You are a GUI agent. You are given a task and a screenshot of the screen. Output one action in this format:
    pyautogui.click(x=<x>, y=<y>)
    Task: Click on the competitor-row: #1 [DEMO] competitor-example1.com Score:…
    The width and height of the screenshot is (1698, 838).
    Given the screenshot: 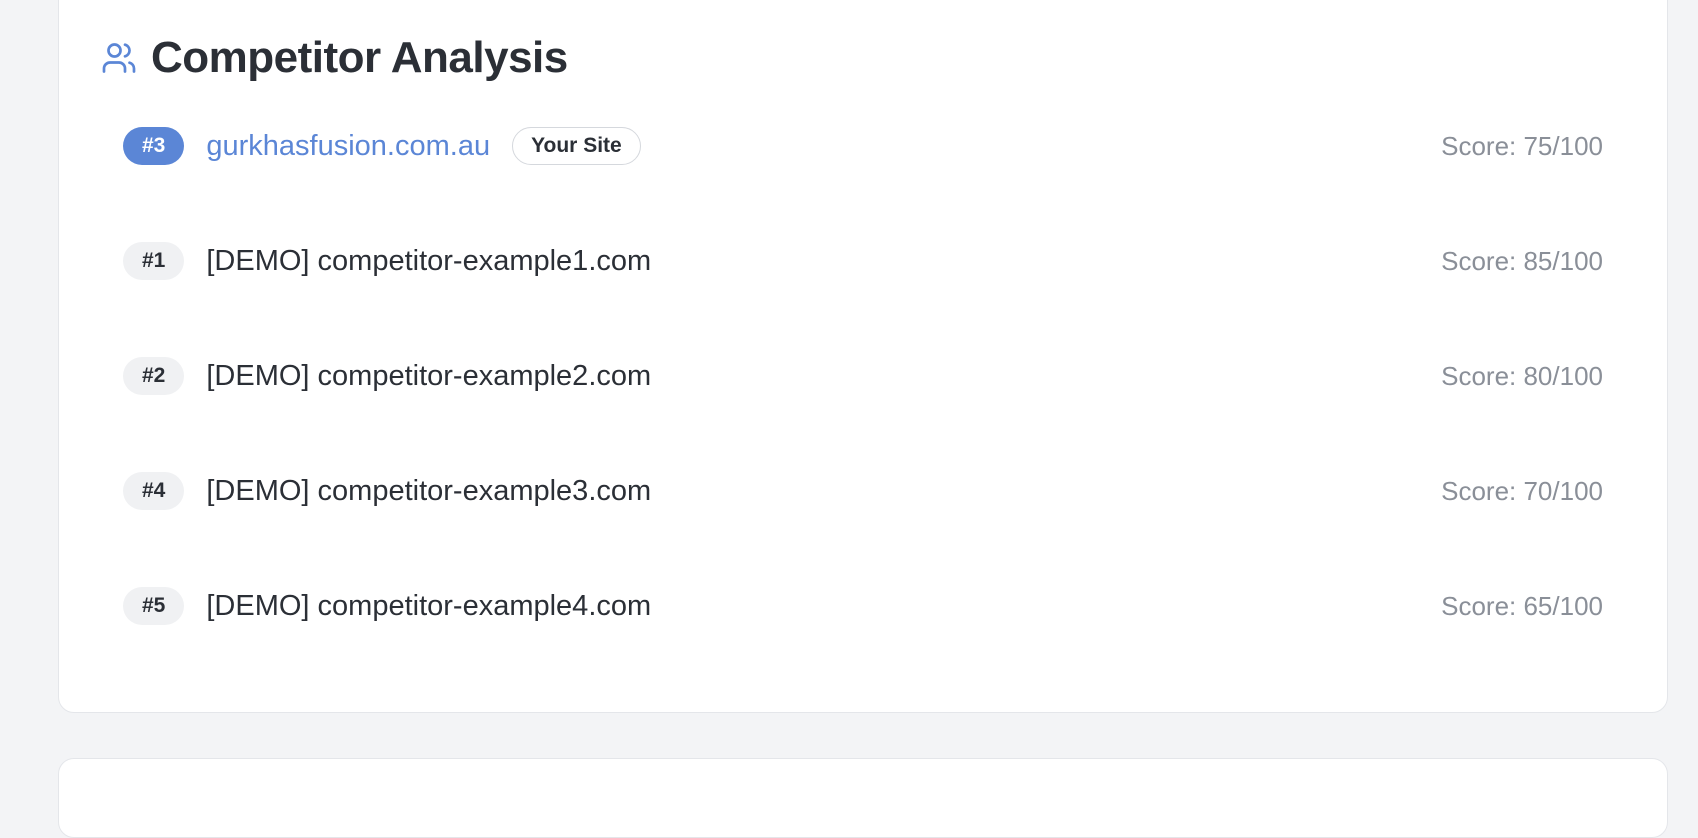 What is the action you would take?
    pyautogui.click(x=863, y=261)
    